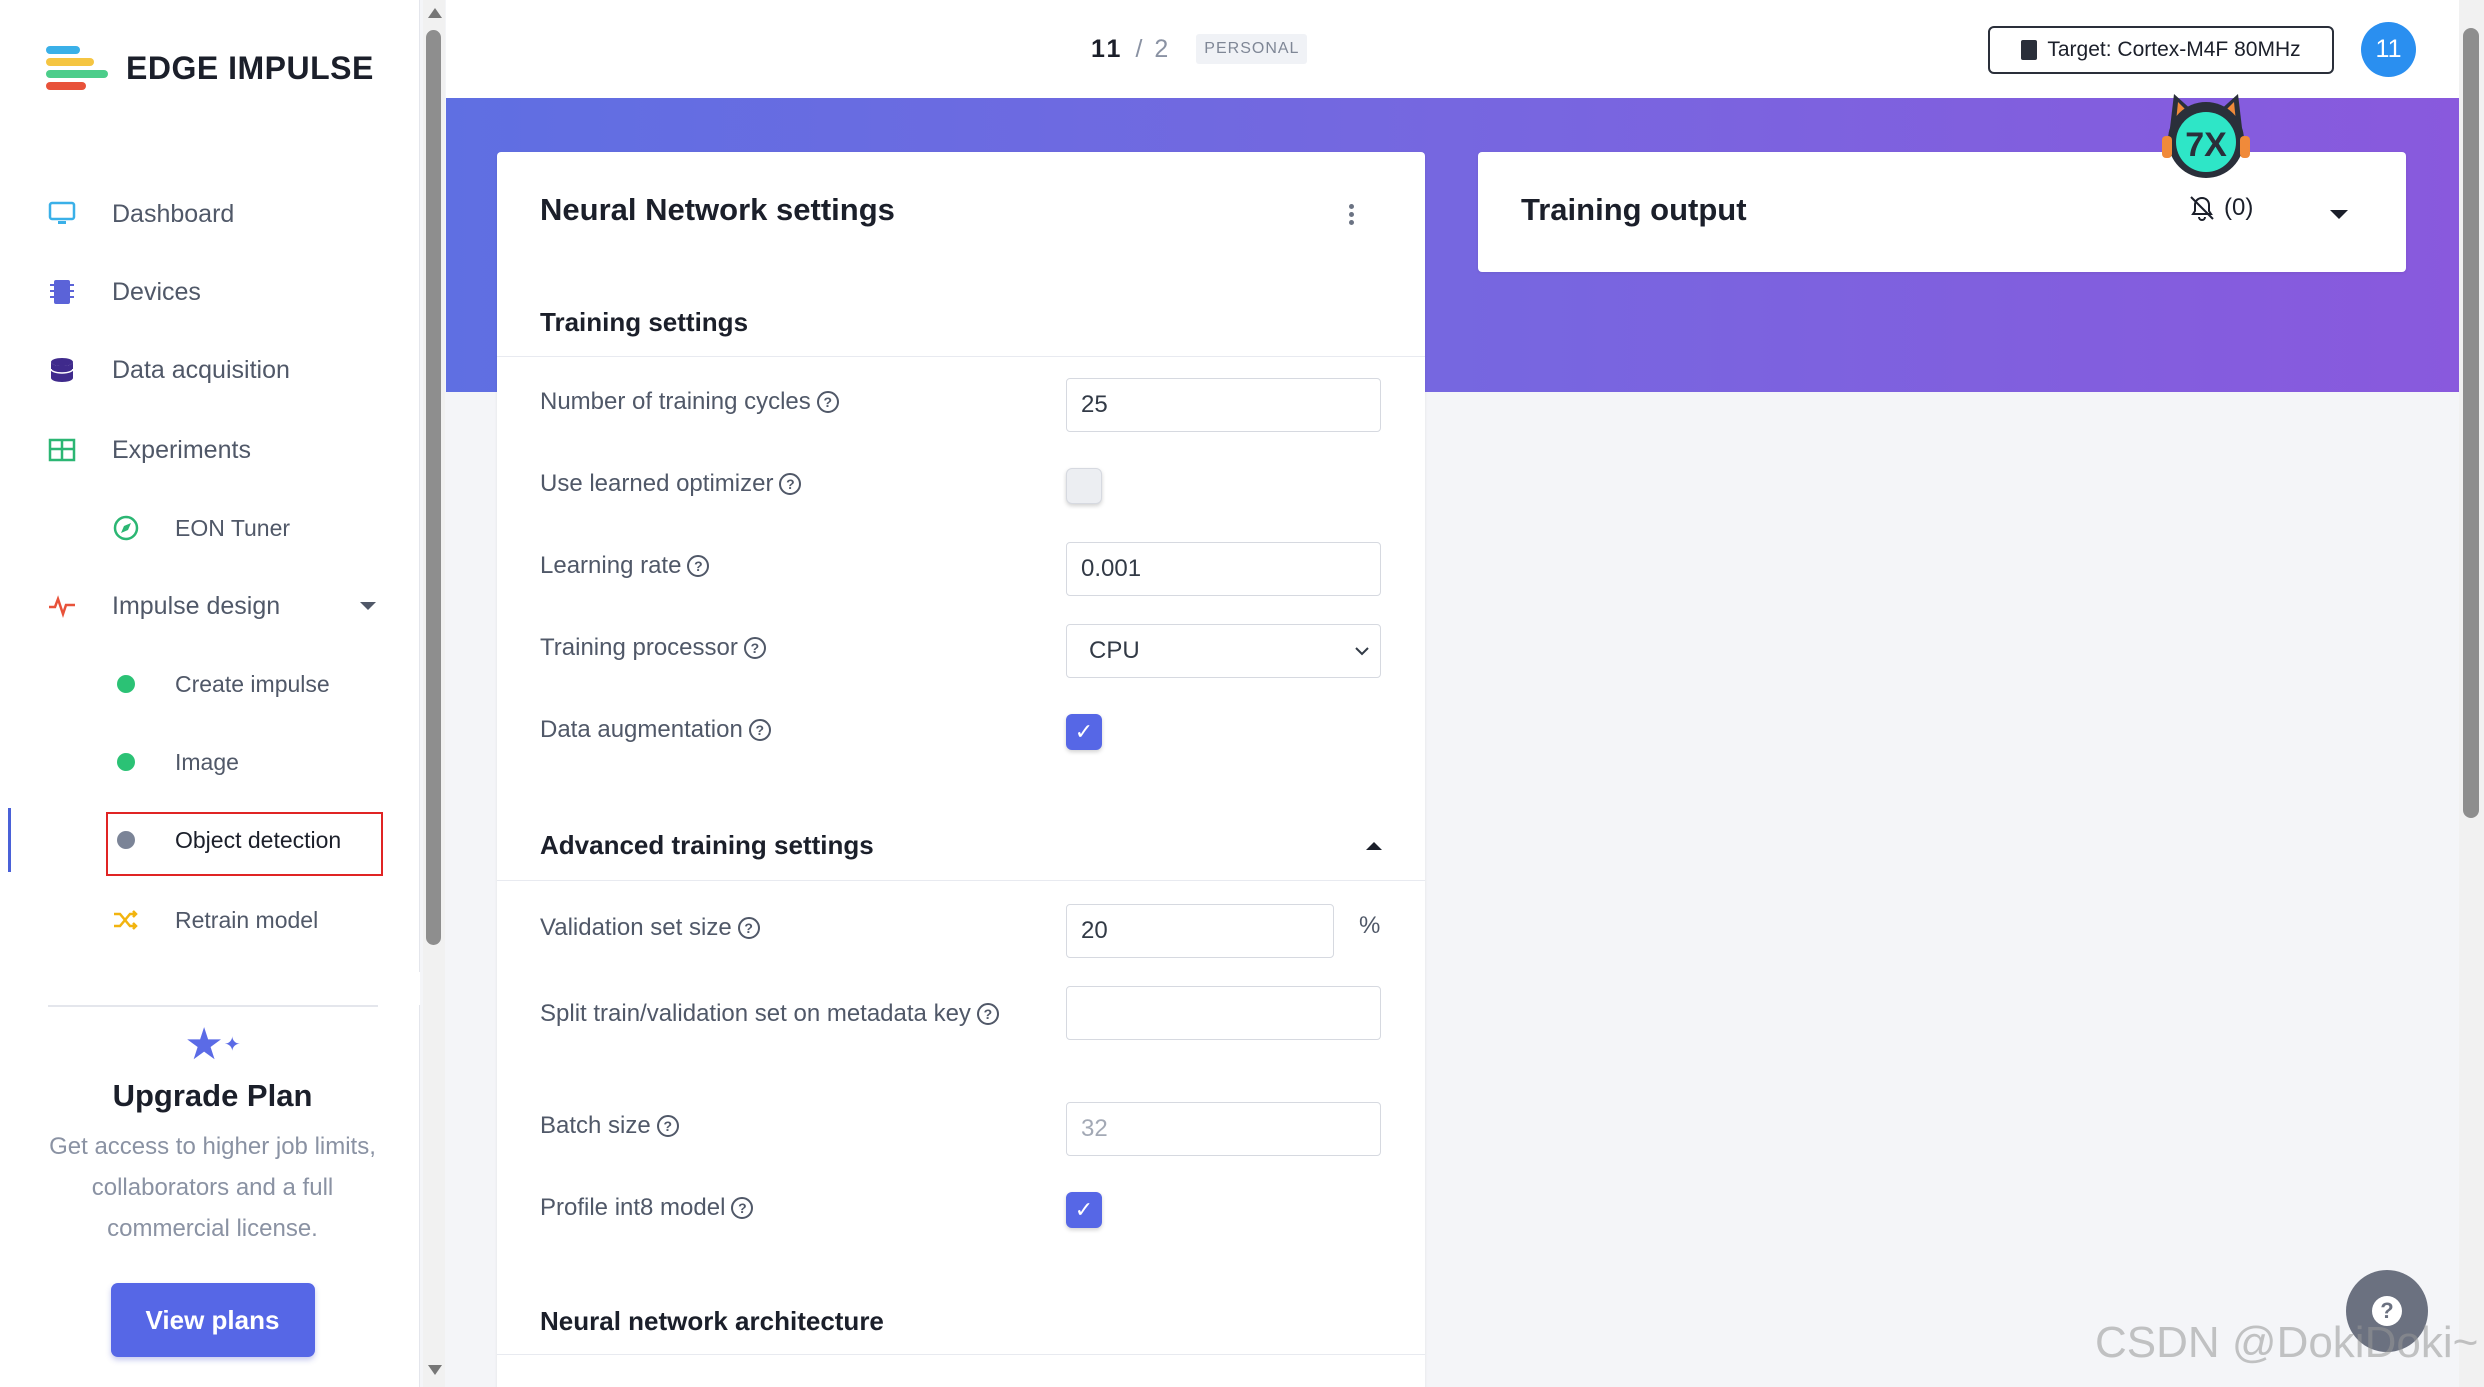 The image size is (2484, 1387). I want to click on split-metadata-input, so click(1223, 1013).